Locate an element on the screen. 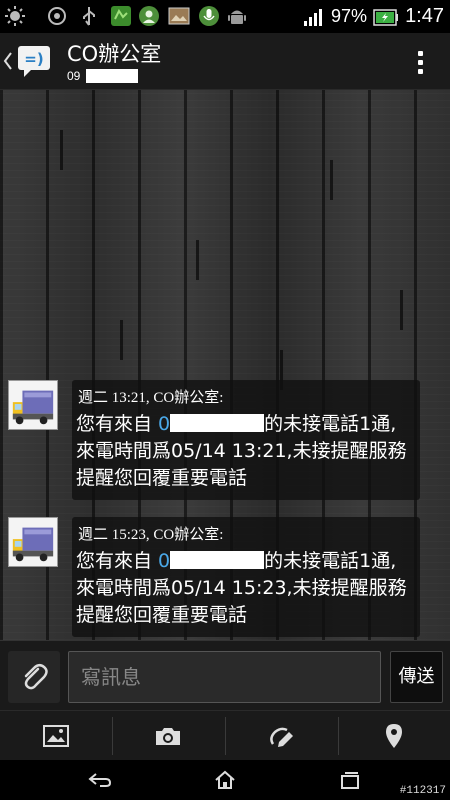  insert-picture-button is located at coordinates (56, 736).